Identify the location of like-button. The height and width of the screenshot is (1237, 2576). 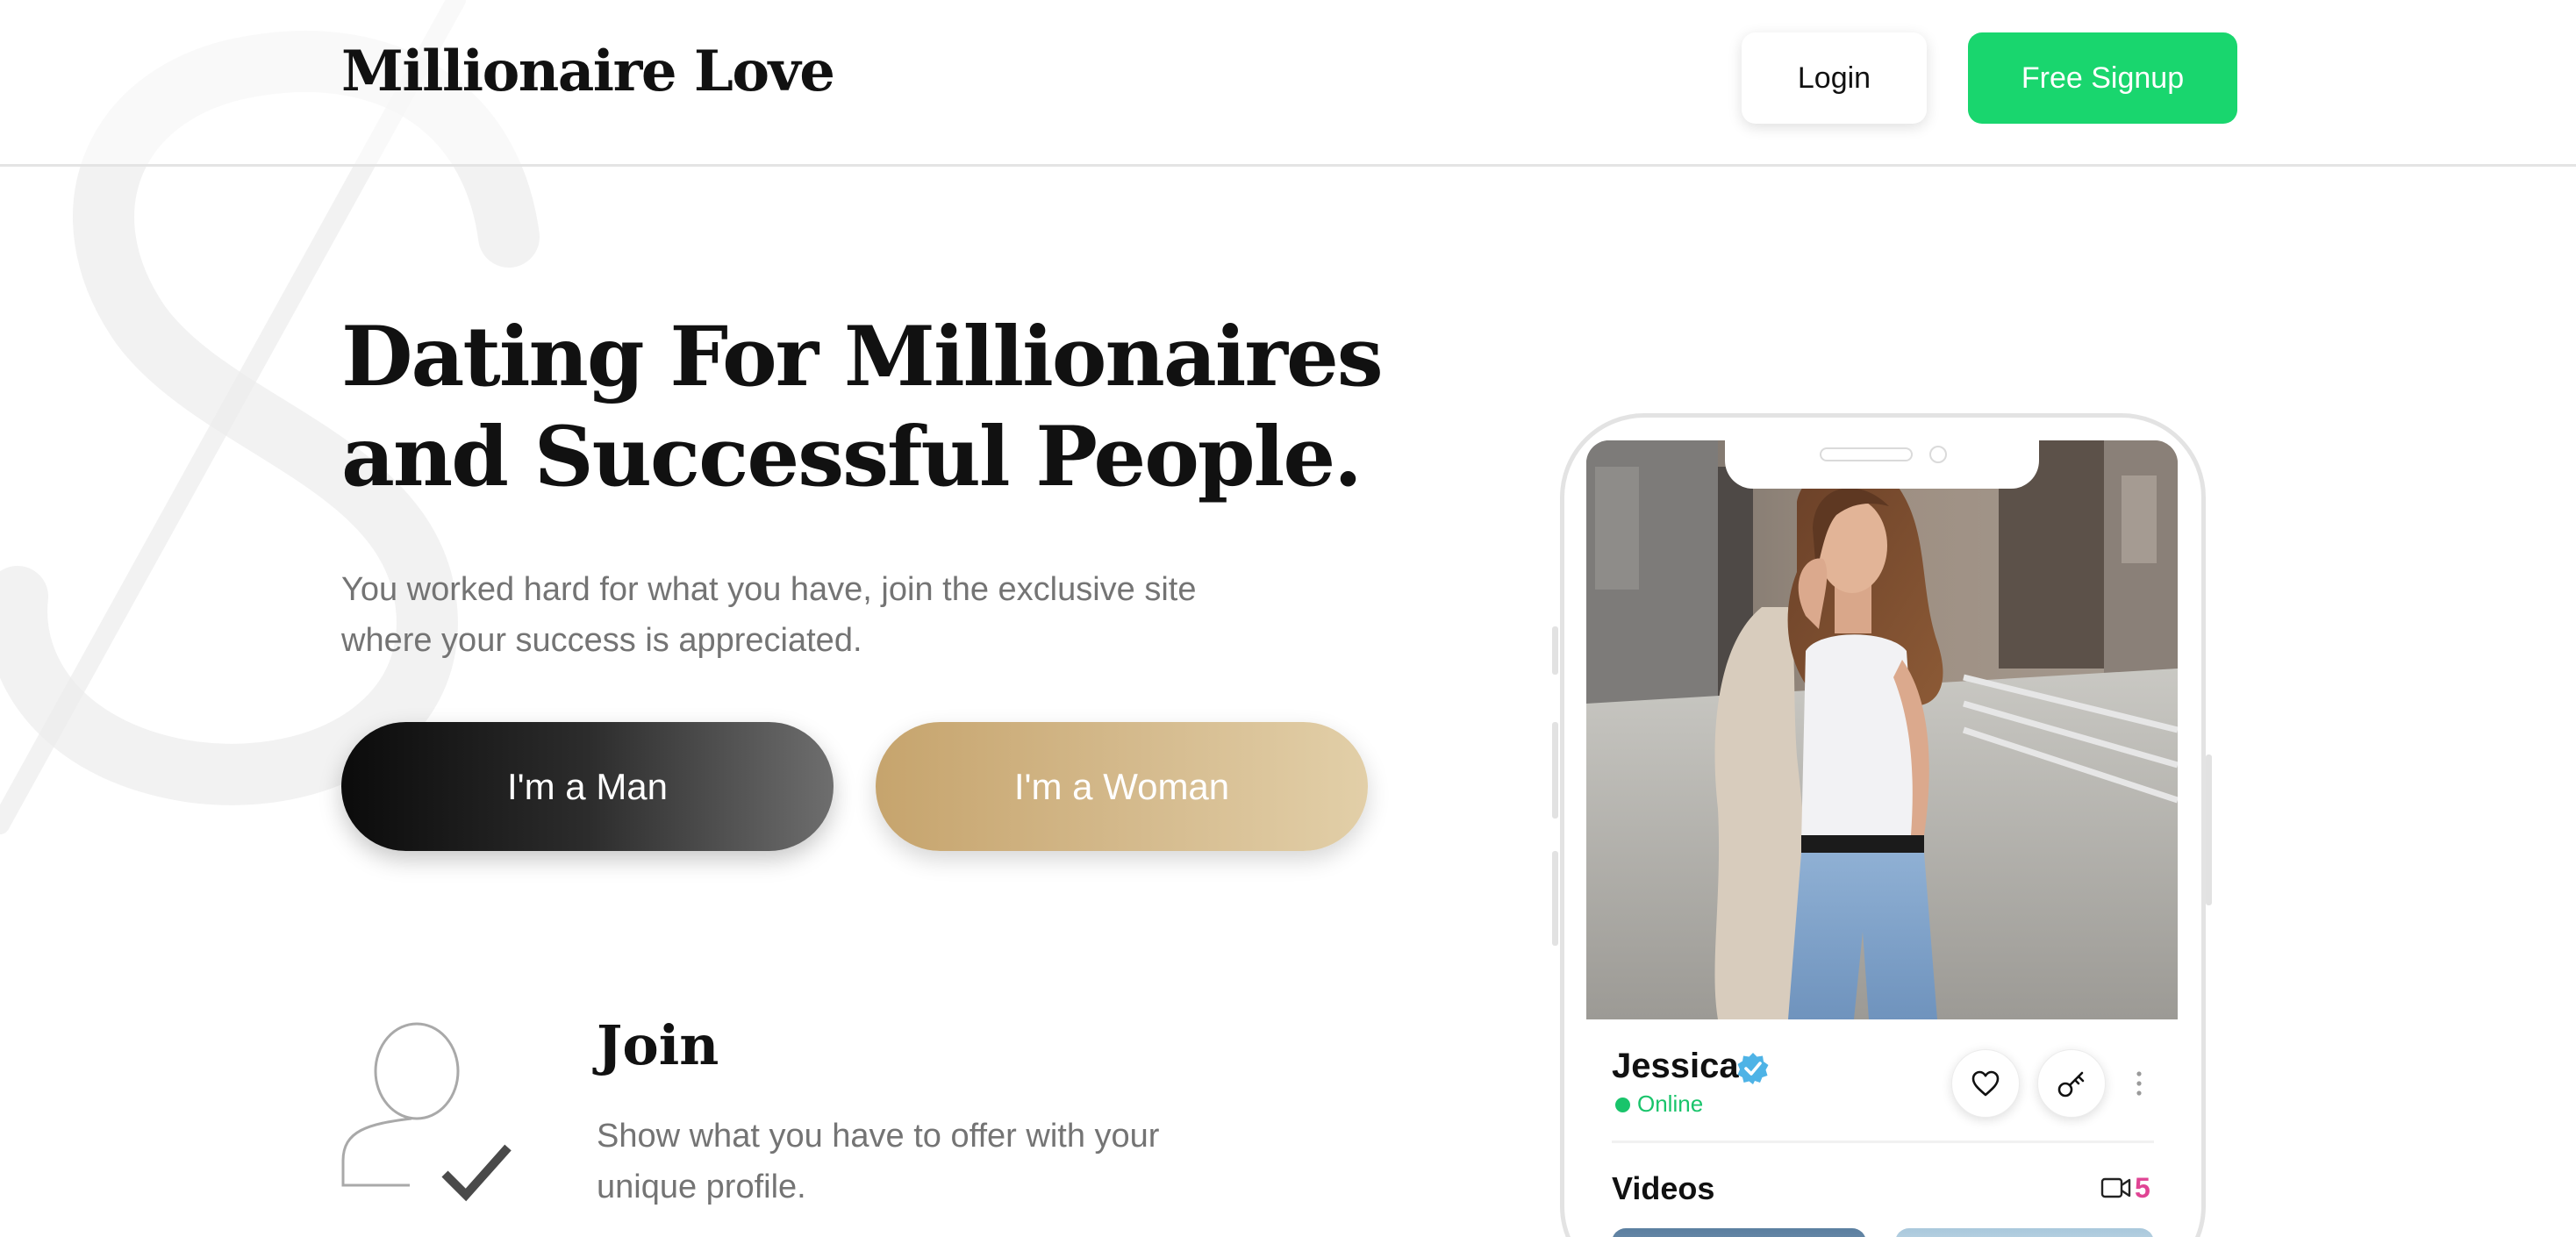
(1985, 1083).